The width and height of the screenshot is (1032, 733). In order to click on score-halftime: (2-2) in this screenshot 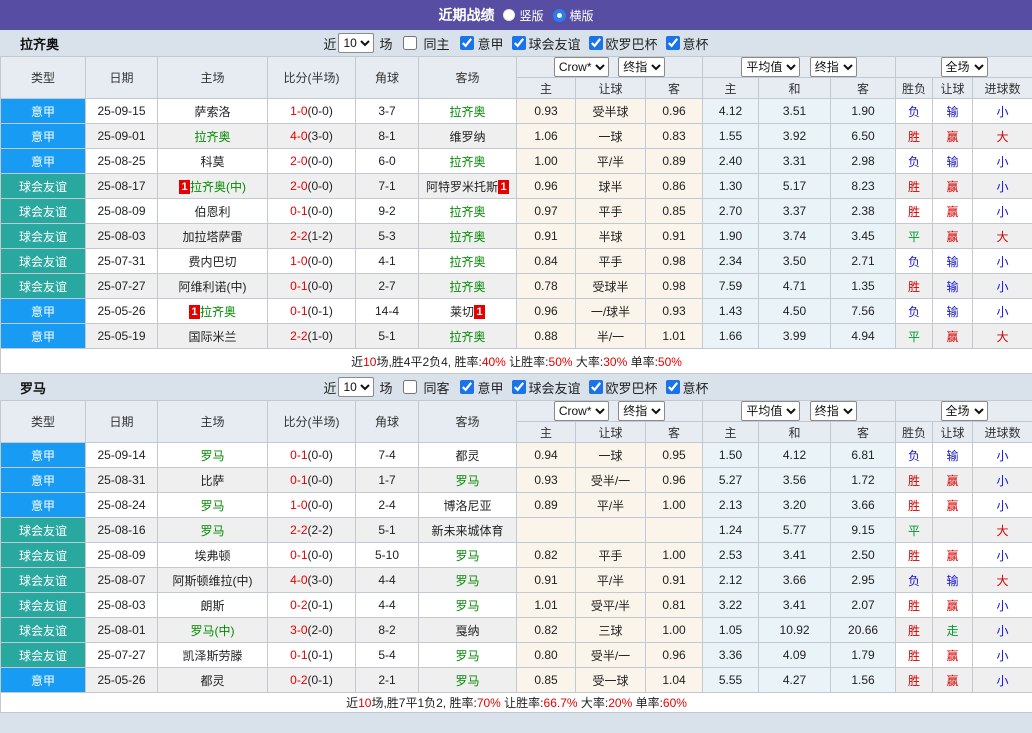, I will do `click(320, 530)`.